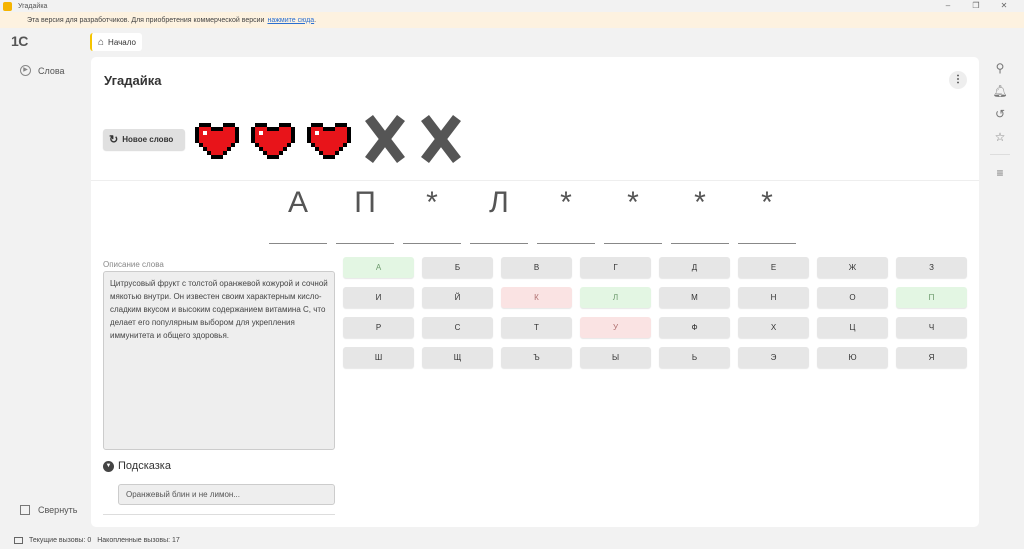 This screenshot has height=549, width=1024. What do you see at coordinates (694, 297) in the screenshot?
I see `key-button: М` at bounding box center [694, 297].